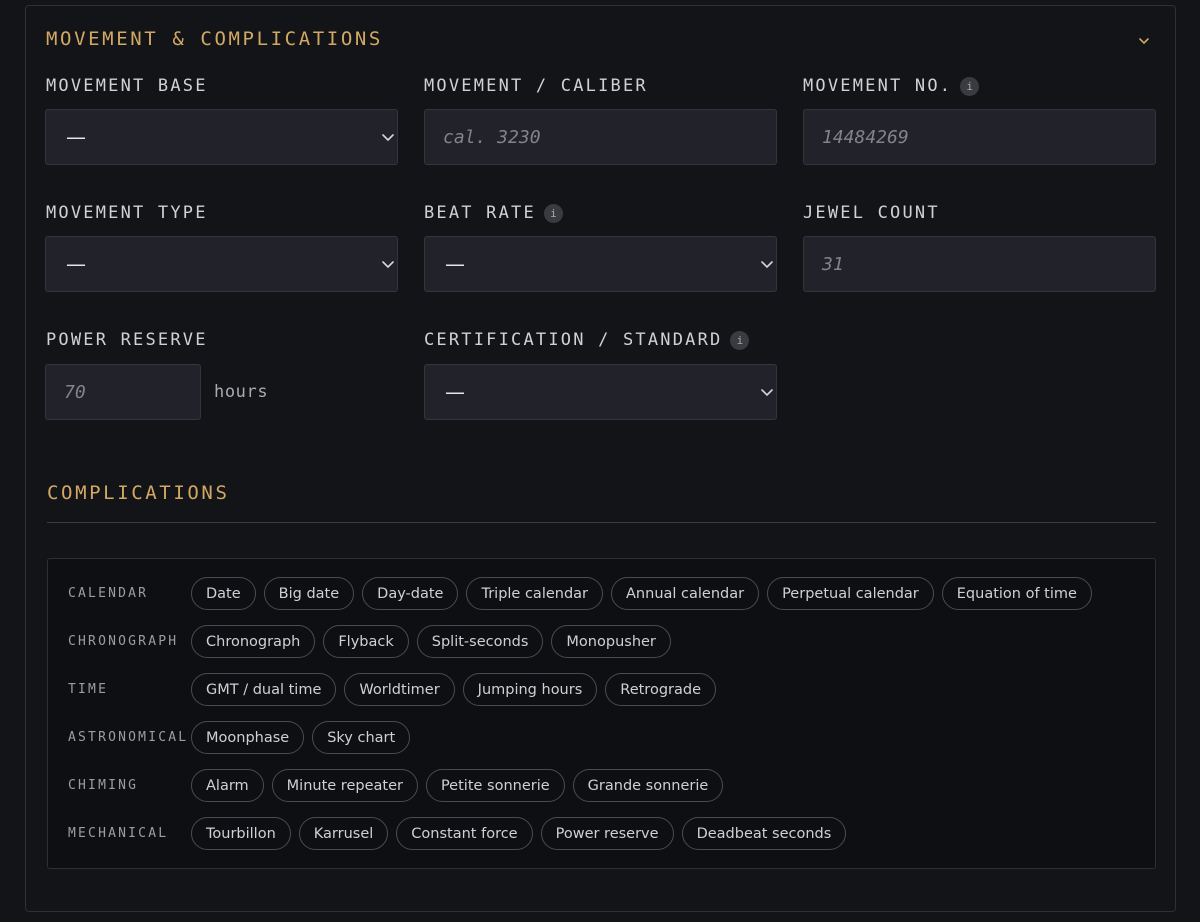  Describe the element at coordinates (833, 264) in the screenshot. I see `jewel-count-placeholder: 31` at that location.